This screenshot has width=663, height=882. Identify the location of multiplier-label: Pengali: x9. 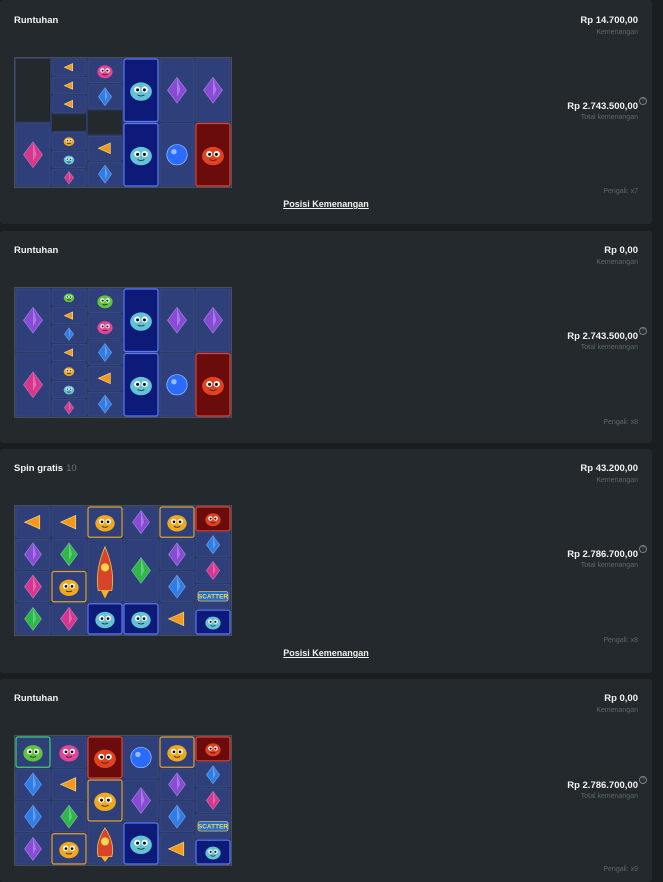
(620, 869).